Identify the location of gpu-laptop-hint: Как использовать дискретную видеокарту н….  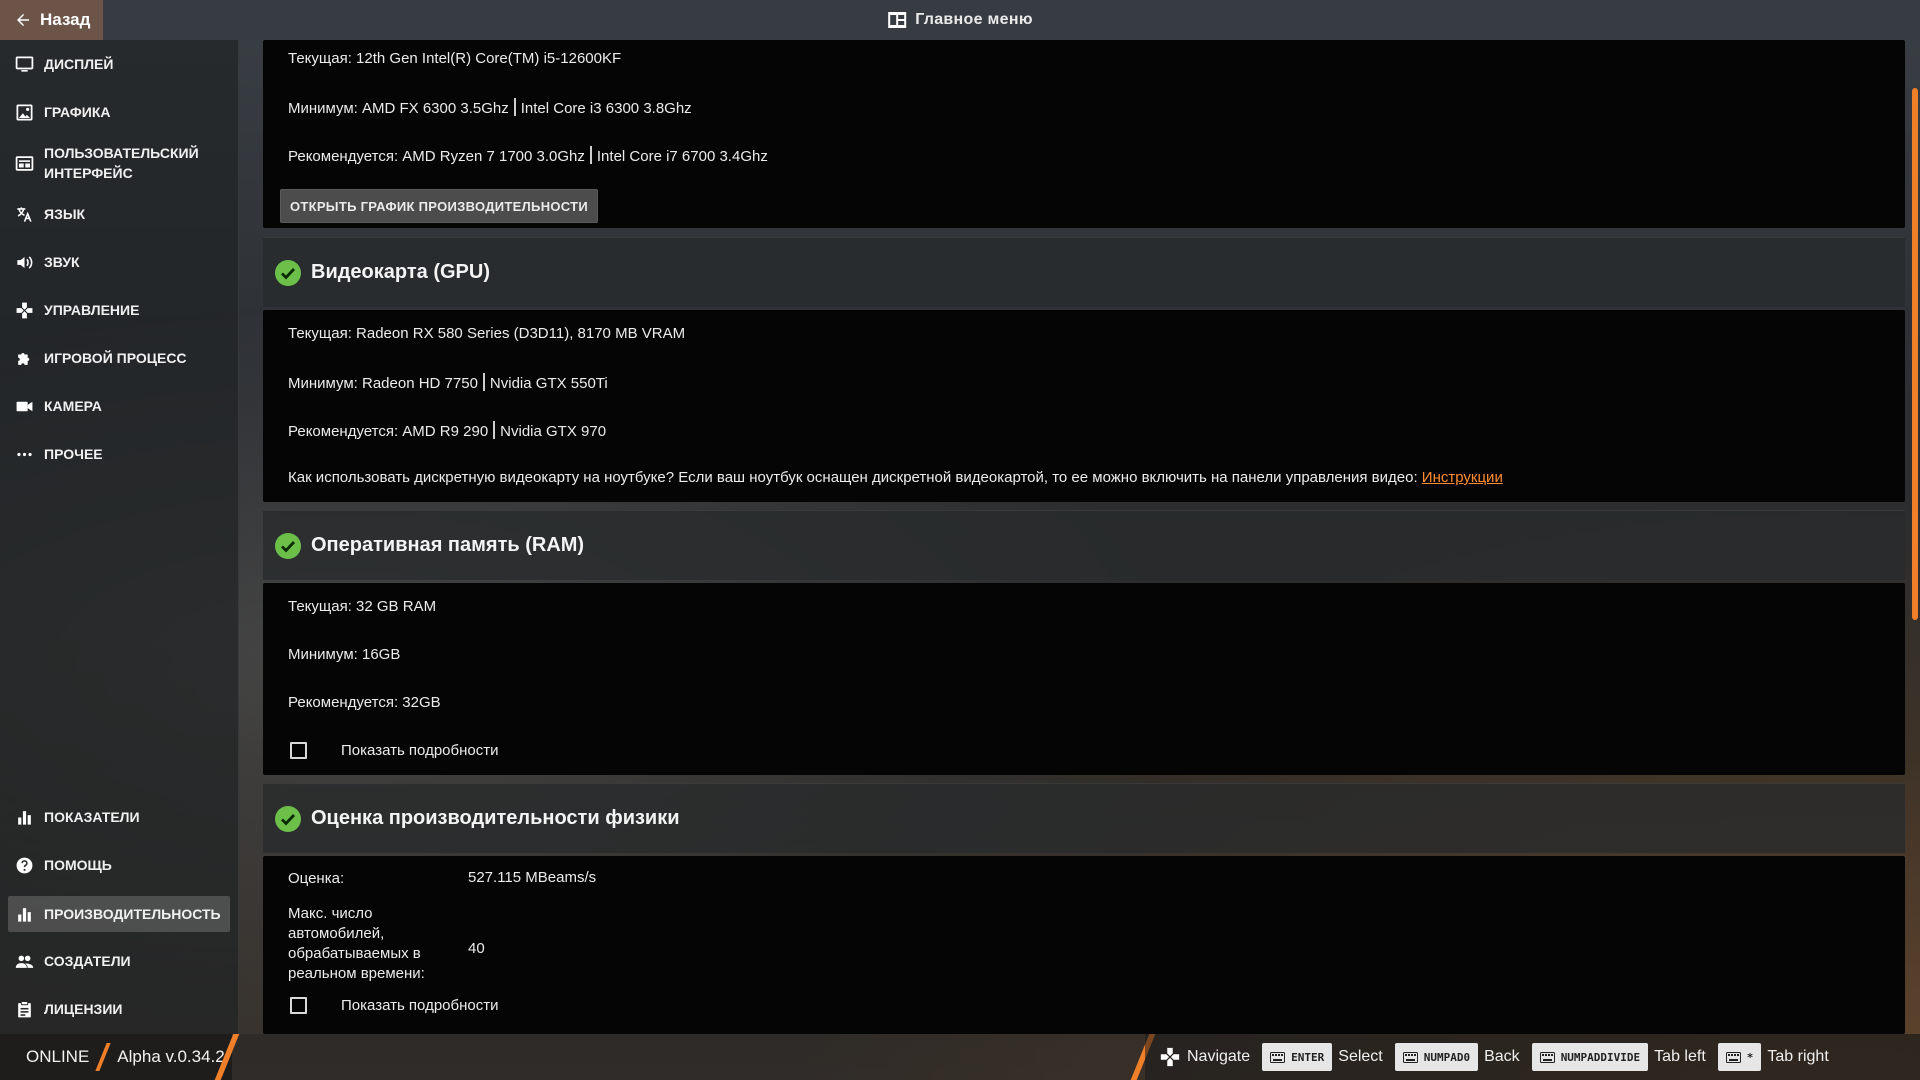
(895, 477).